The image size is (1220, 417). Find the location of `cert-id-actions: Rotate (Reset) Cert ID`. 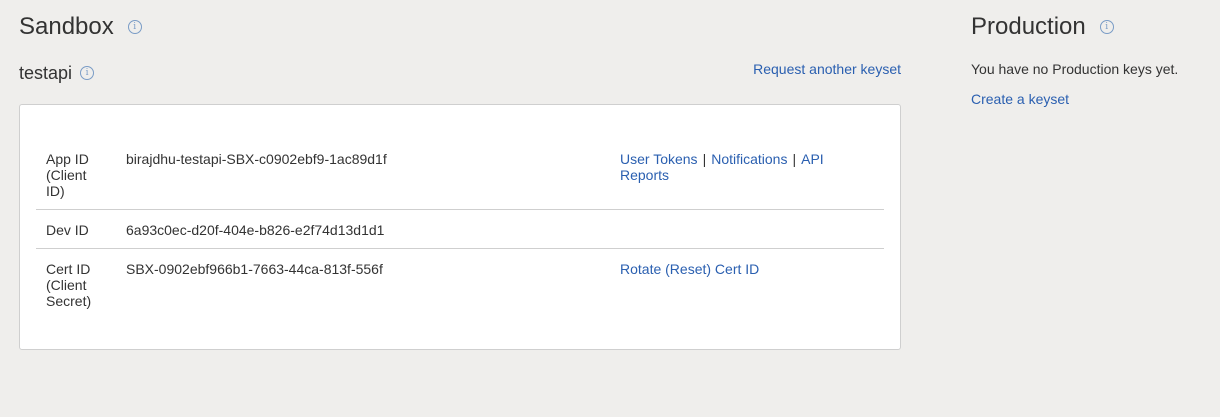

cert-id-actions: Rotate (Reset) Cert ID is located at coordinates (747, 283).